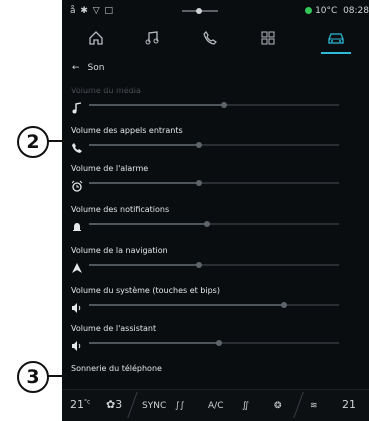  What do you see at coordinates (111, 404) in the screenshot?
I see `fan-icon: ✿` at bounding box center [111, 404].